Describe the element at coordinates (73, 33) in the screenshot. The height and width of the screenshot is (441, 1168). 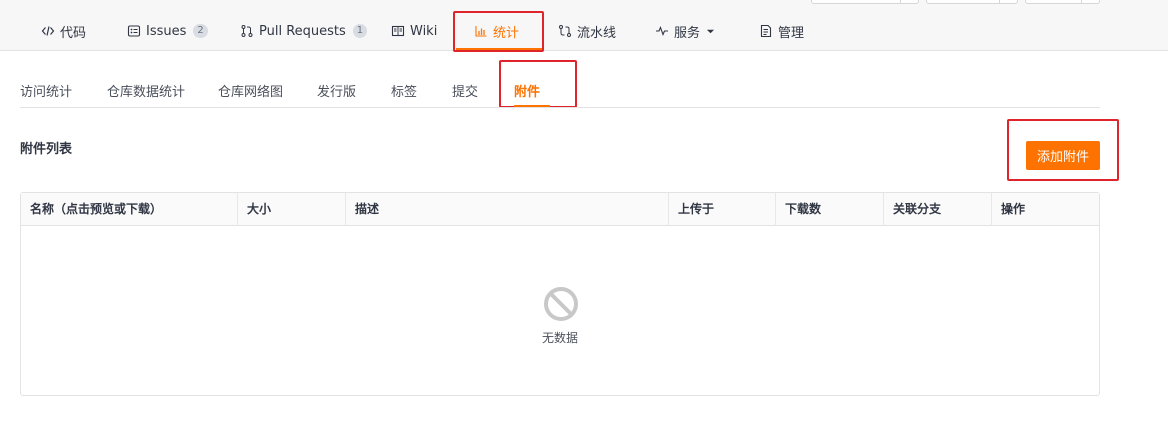
I see `tab-code-label: 代码` at that location.